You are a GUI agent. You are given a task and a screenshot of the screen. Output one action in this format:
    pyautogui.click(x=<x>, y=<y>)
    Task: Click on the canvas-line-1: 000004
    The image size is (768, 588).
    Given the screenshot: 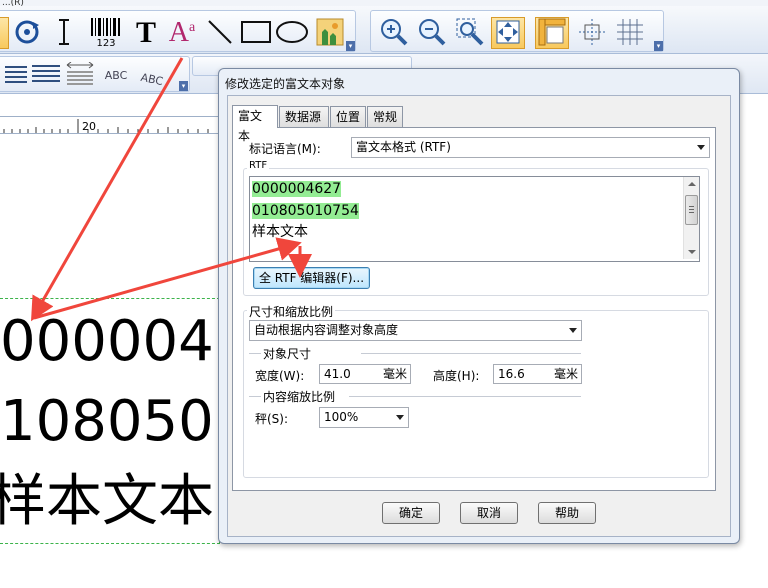 What is the action you would take?
    pyautogui.click(x=107, y=341)
    